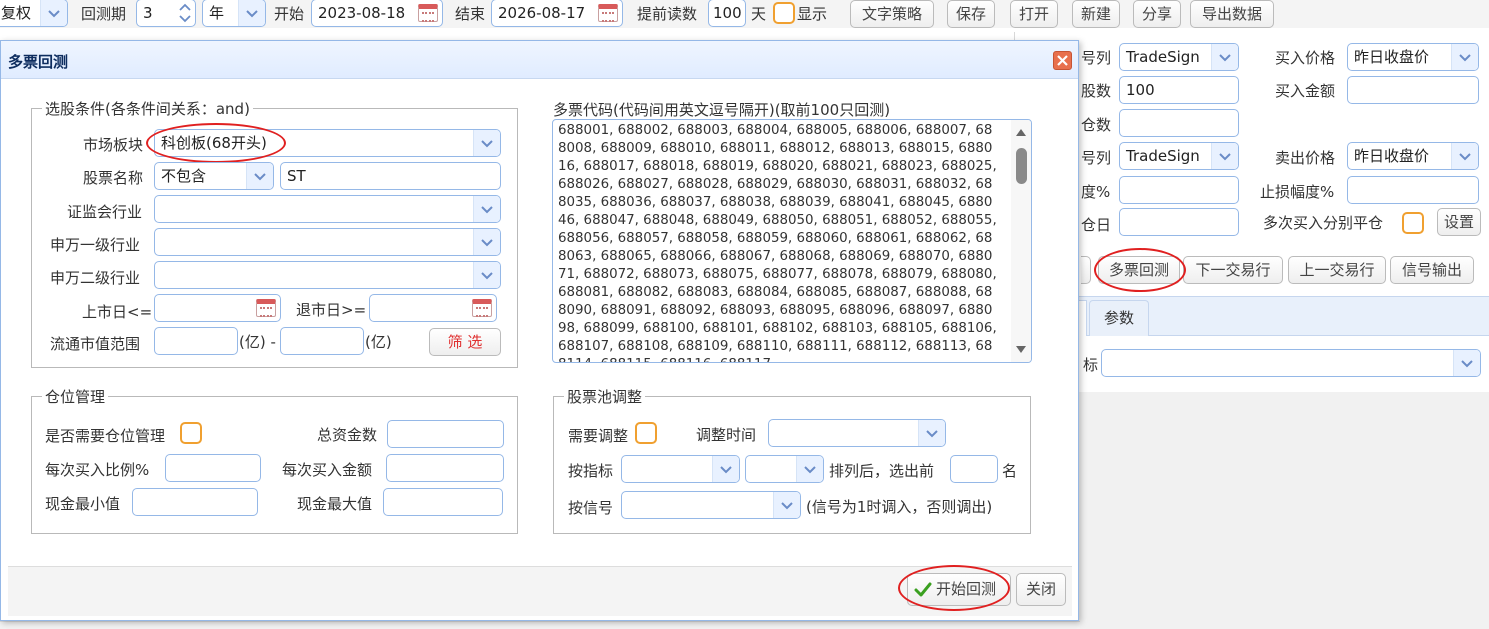  What do you see at coordinates (899, 507) in the screenshot?
I see `signal-note: (信号为1时调入，否则调出)` at bounding box center [899, 507].